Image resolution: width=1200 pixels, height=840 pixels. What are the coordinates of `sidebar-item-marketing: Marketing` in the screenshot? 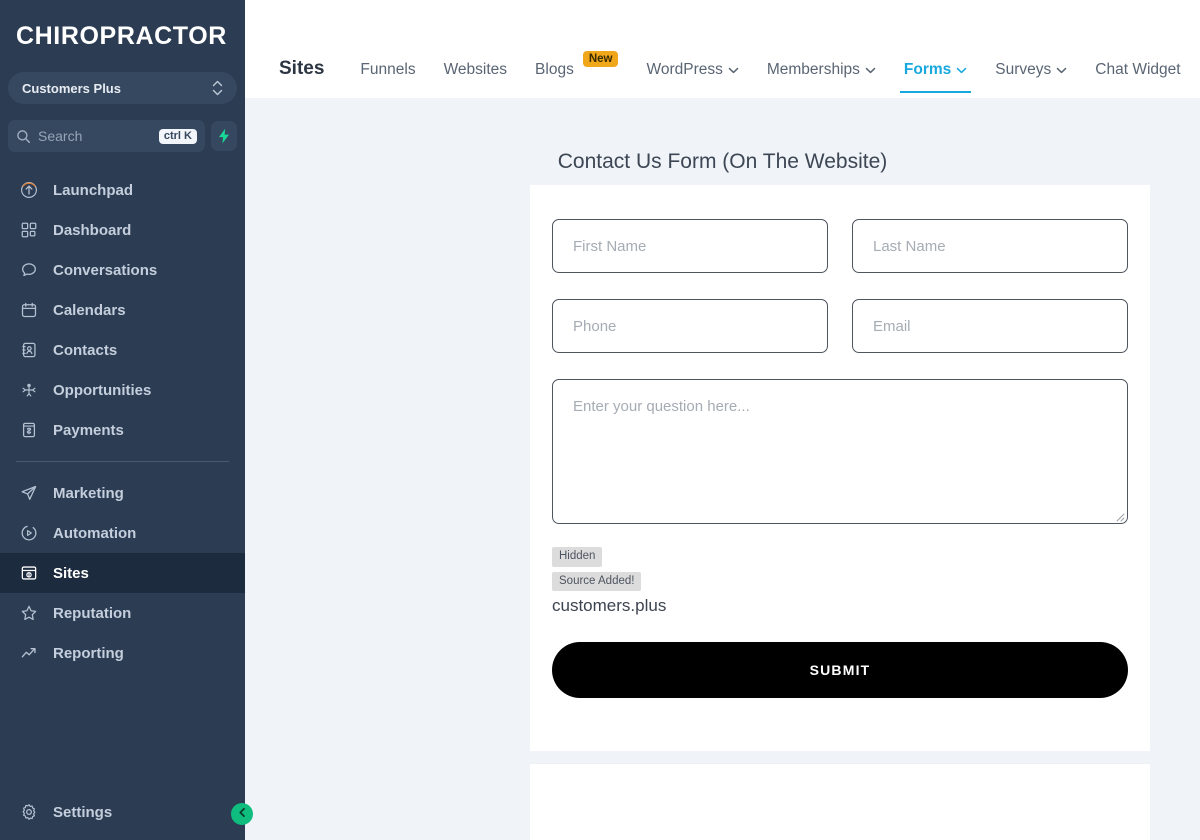 It's located at (122, 493).